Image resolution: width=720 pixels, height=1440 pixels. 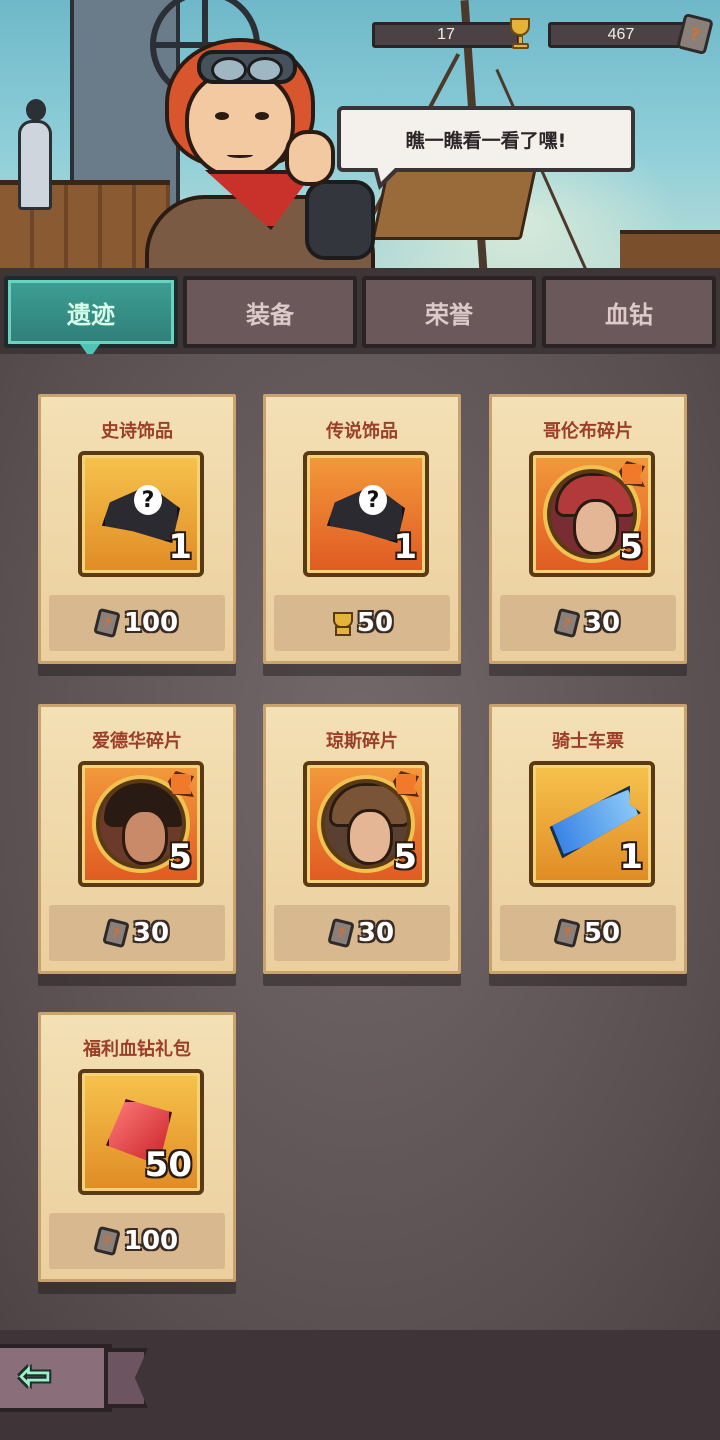 I want to click on shop-item-columbus-shard: 哥伦布碎片 5 ? 30, so click(x=588, y=529).